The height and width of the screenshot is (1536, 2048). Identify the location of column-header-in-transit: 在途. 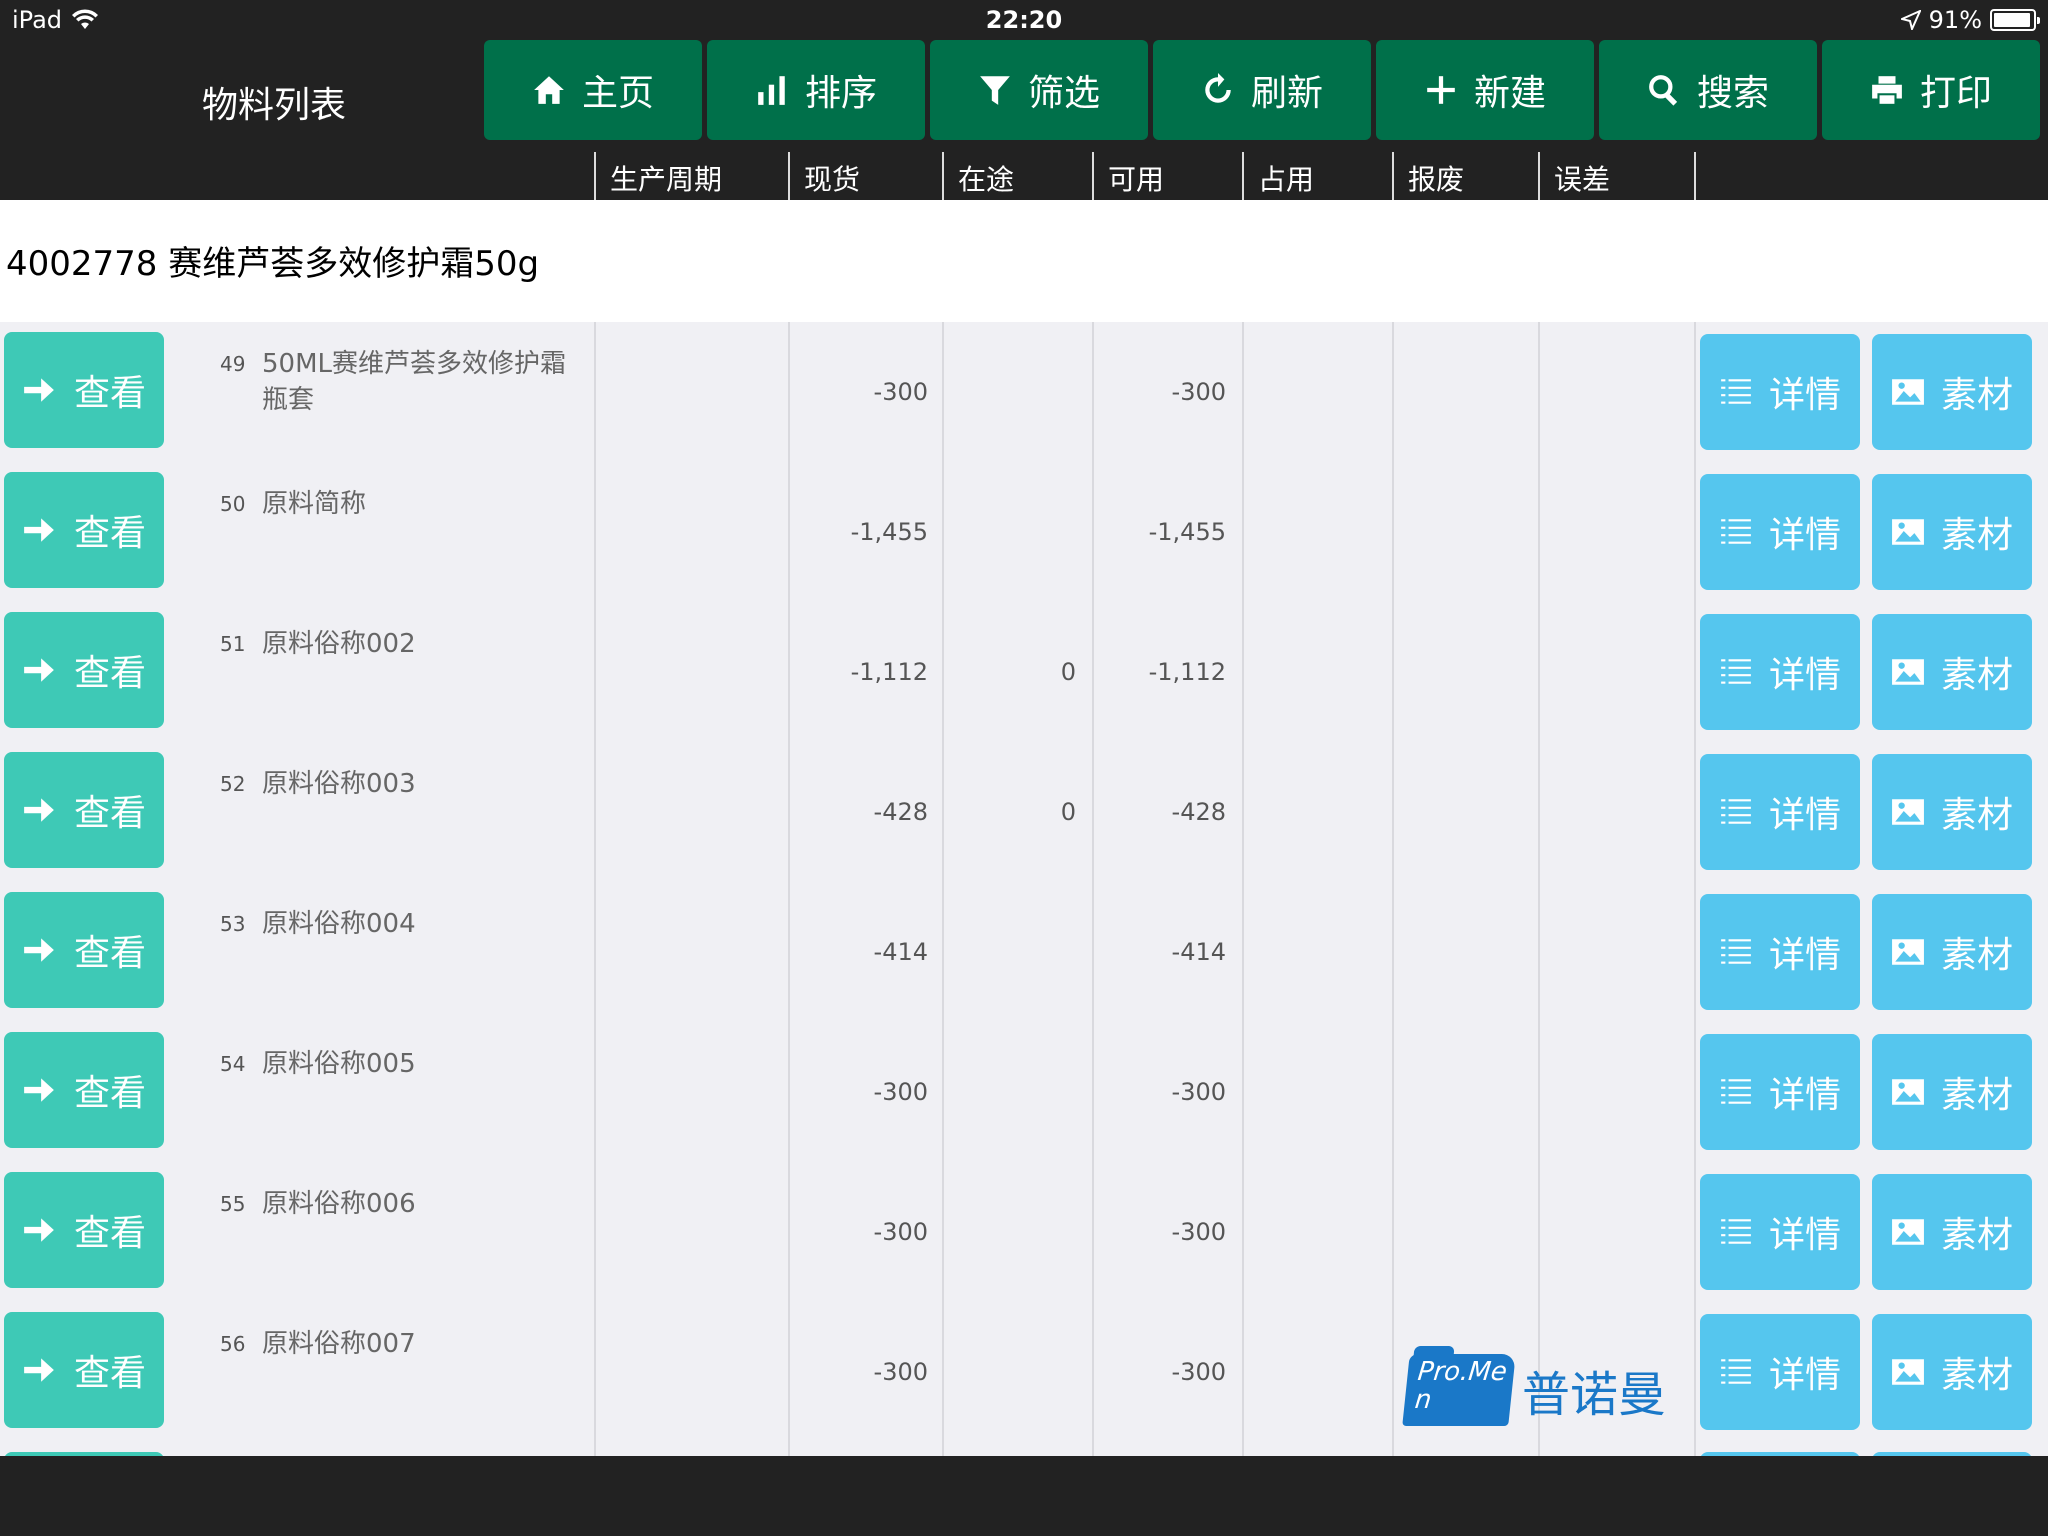
(1017, 176).